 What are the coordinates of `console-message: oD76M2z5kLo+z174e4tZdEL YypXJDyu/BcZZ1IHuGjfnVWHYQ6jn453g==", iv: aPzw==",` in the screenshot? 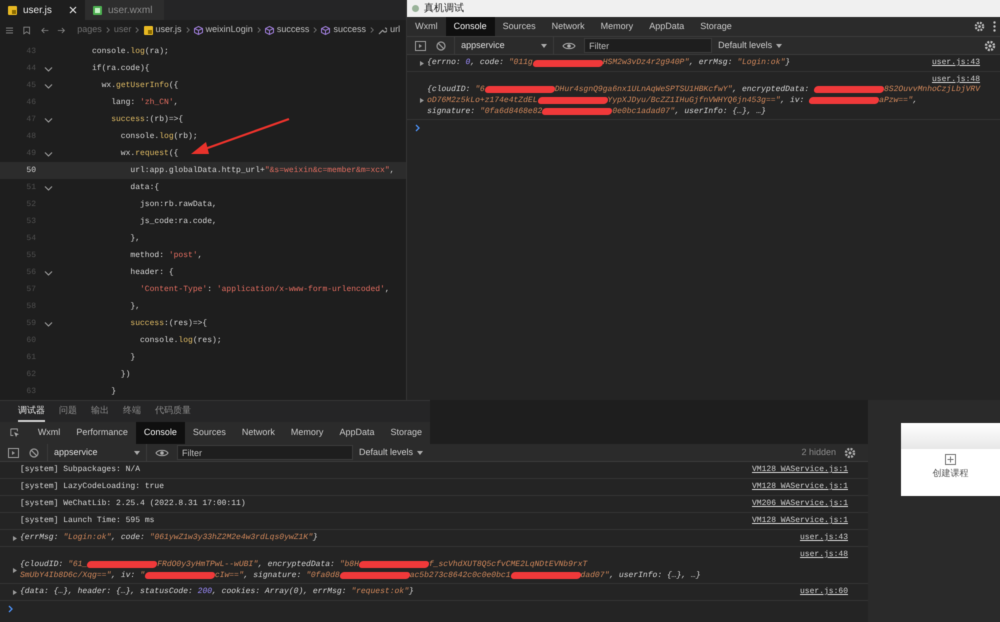 It's located at (672, 100).